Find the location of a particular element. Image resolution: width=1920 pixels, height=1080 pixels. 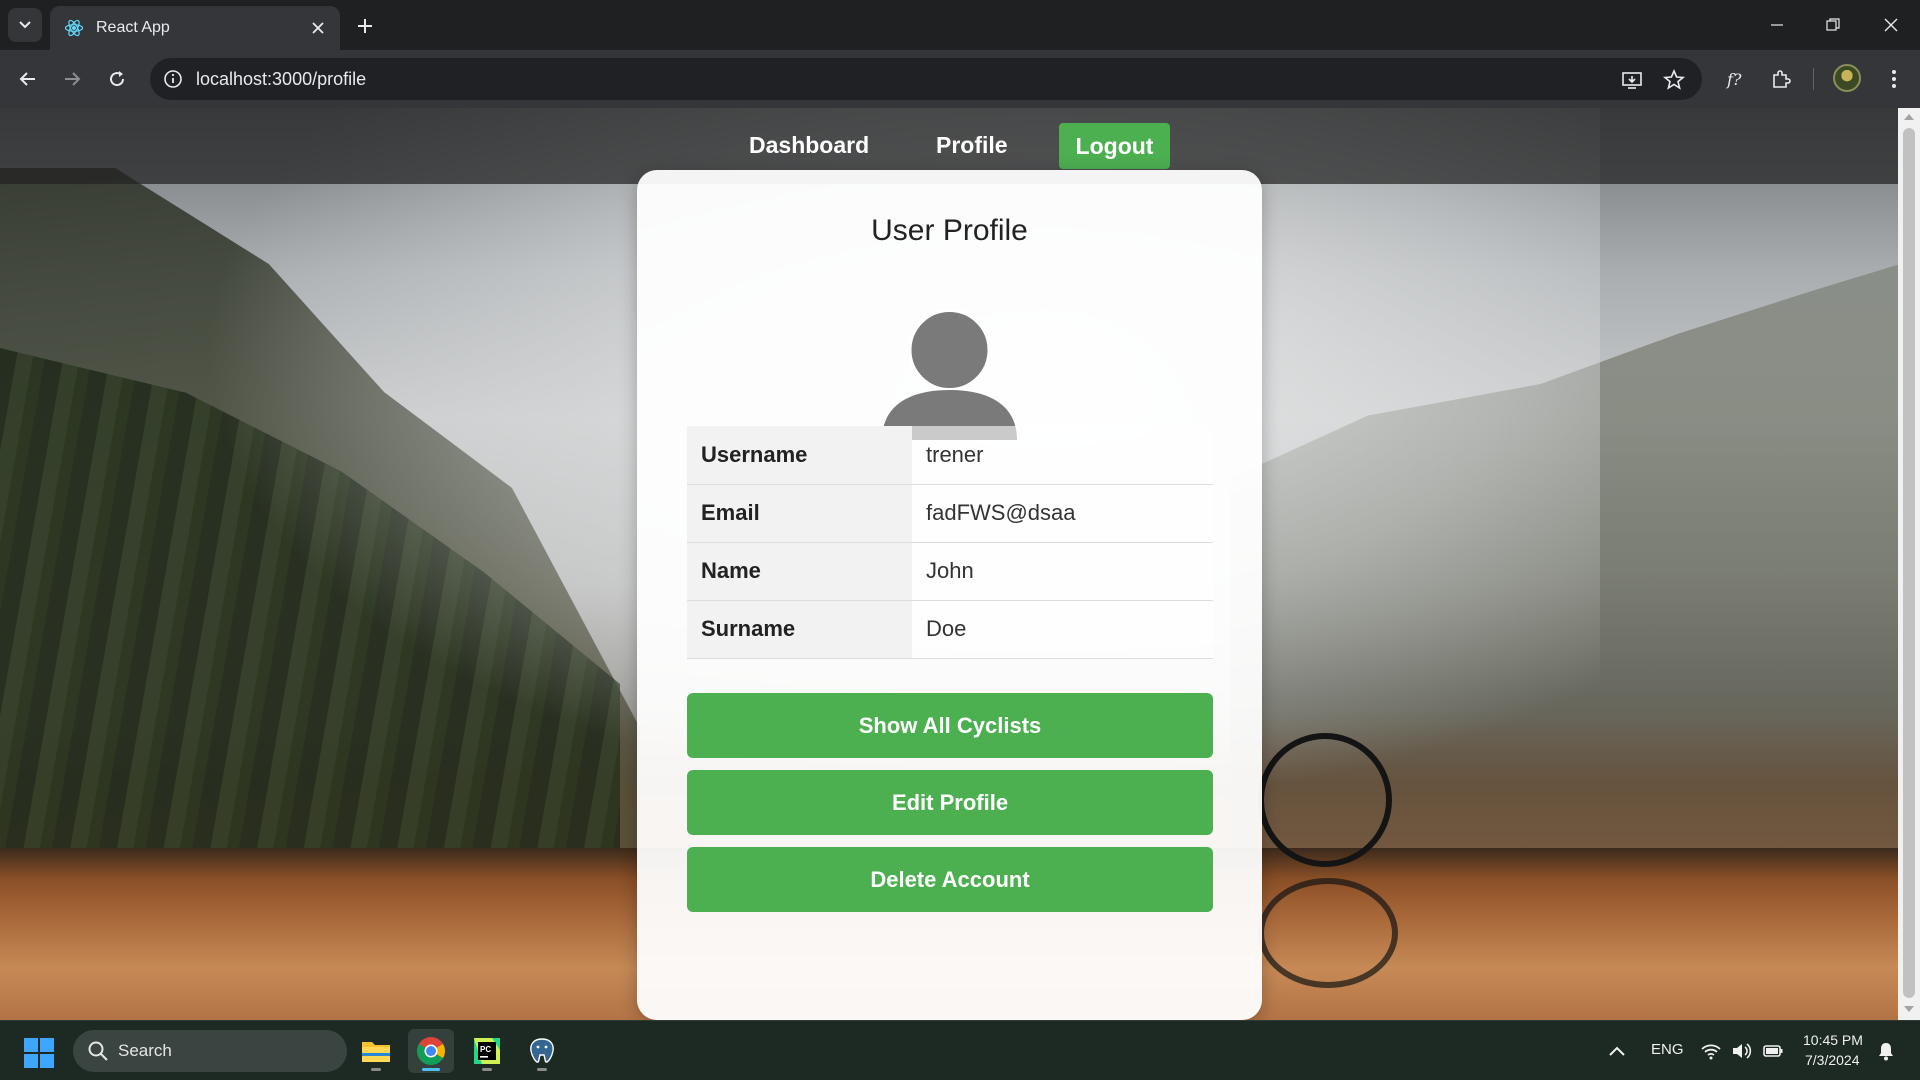

field-value-email: fadFWS@dsaa is located at coordinates (1062, 513).